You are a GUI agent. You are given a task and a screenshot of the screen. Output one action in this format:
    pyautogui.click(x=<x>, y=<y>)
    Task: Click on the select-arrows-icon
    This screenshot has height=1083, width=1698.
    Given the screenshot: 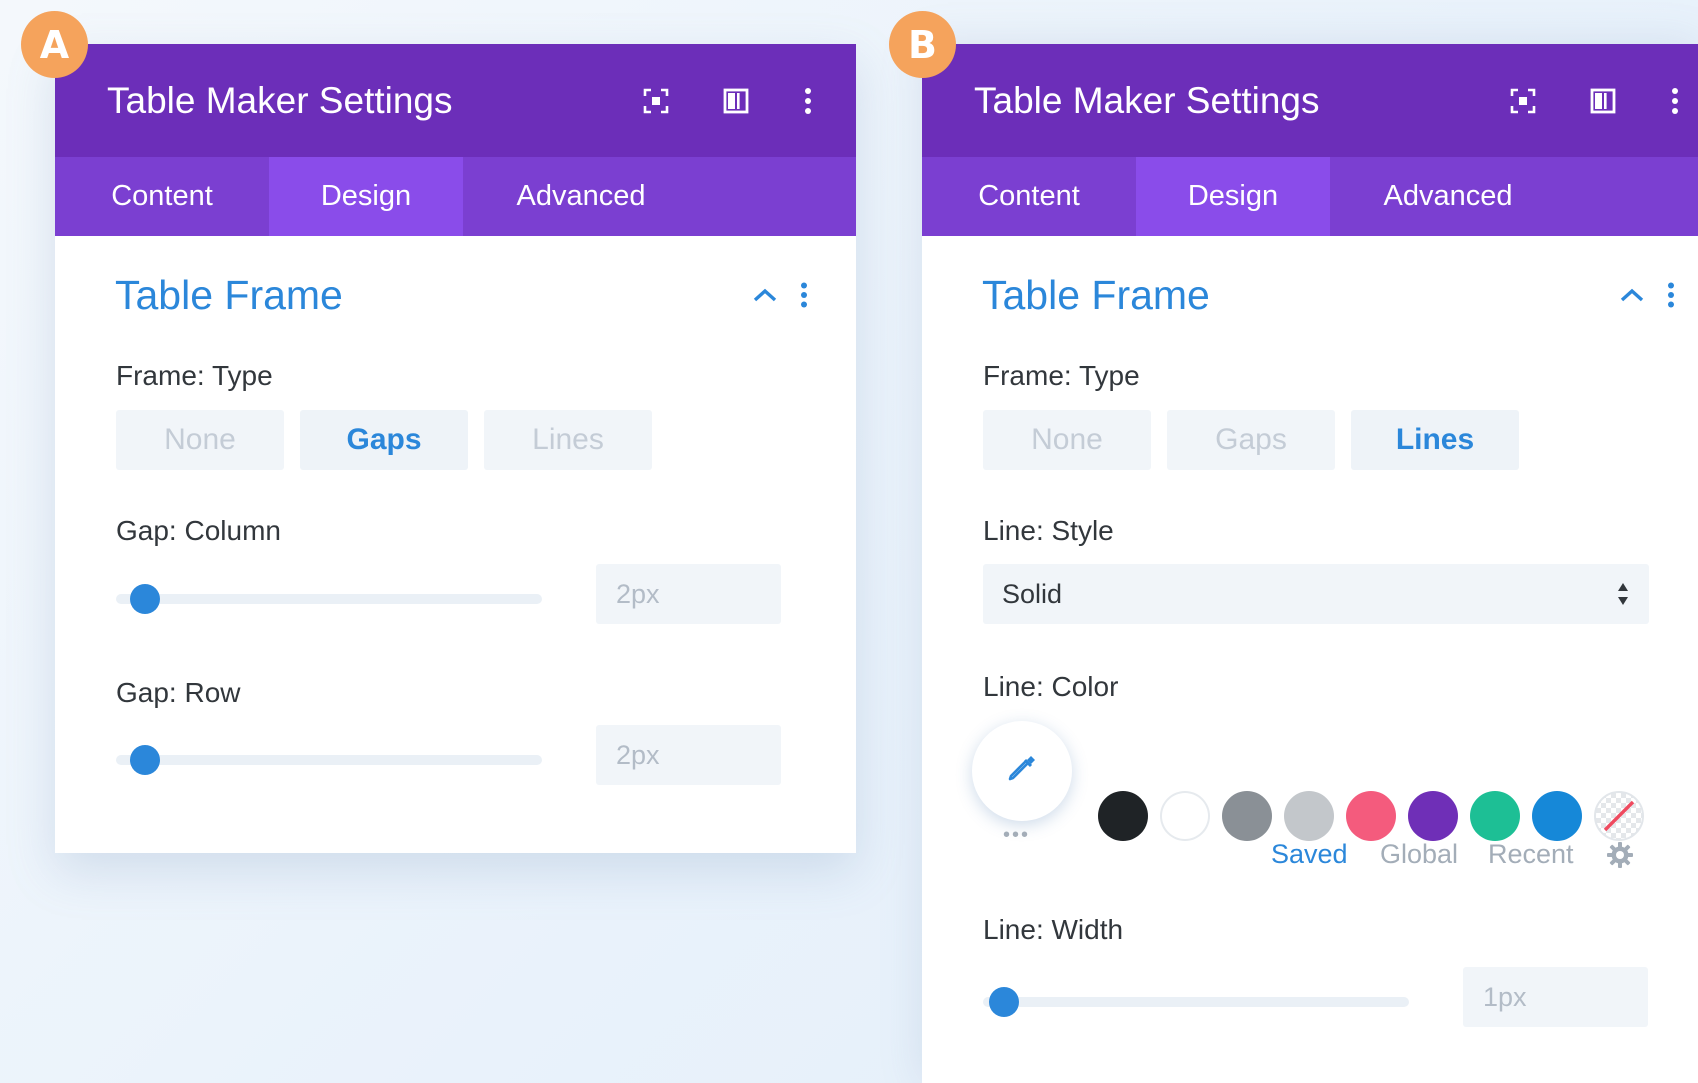 What is the action you would take?
    pyautogui.click(x=1623, y=597)
    